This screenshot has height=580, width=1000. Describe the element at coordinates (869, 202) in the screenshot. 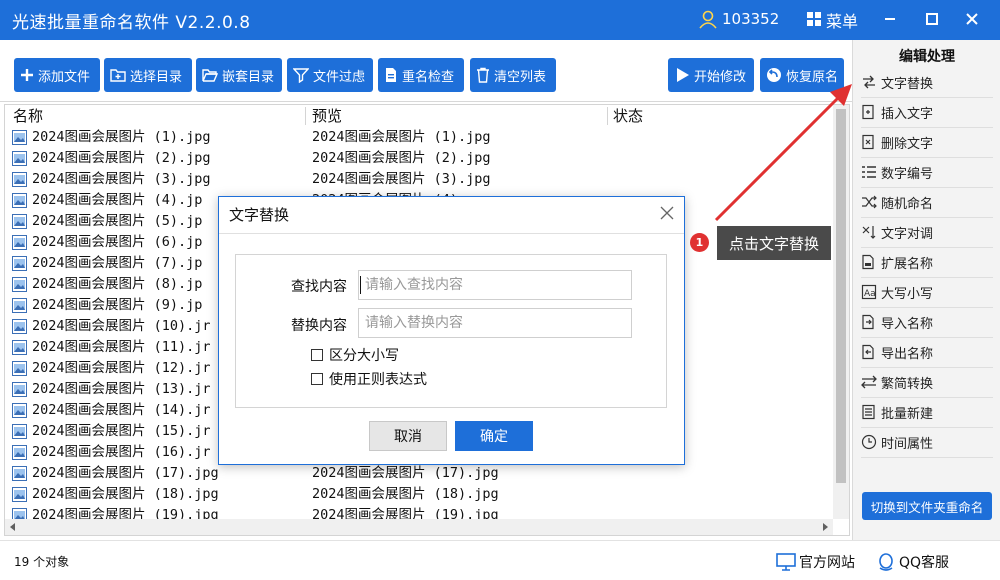

I see `shuffle-icon` at that location.